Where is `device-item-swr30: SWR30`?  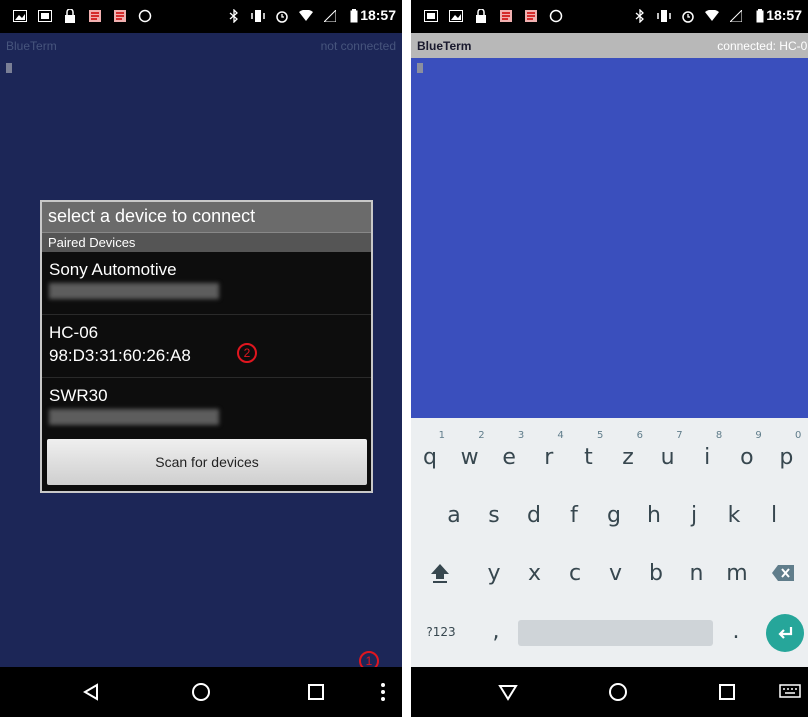
device-item-swr30: SWR30 is located at coordinates (206, 409).